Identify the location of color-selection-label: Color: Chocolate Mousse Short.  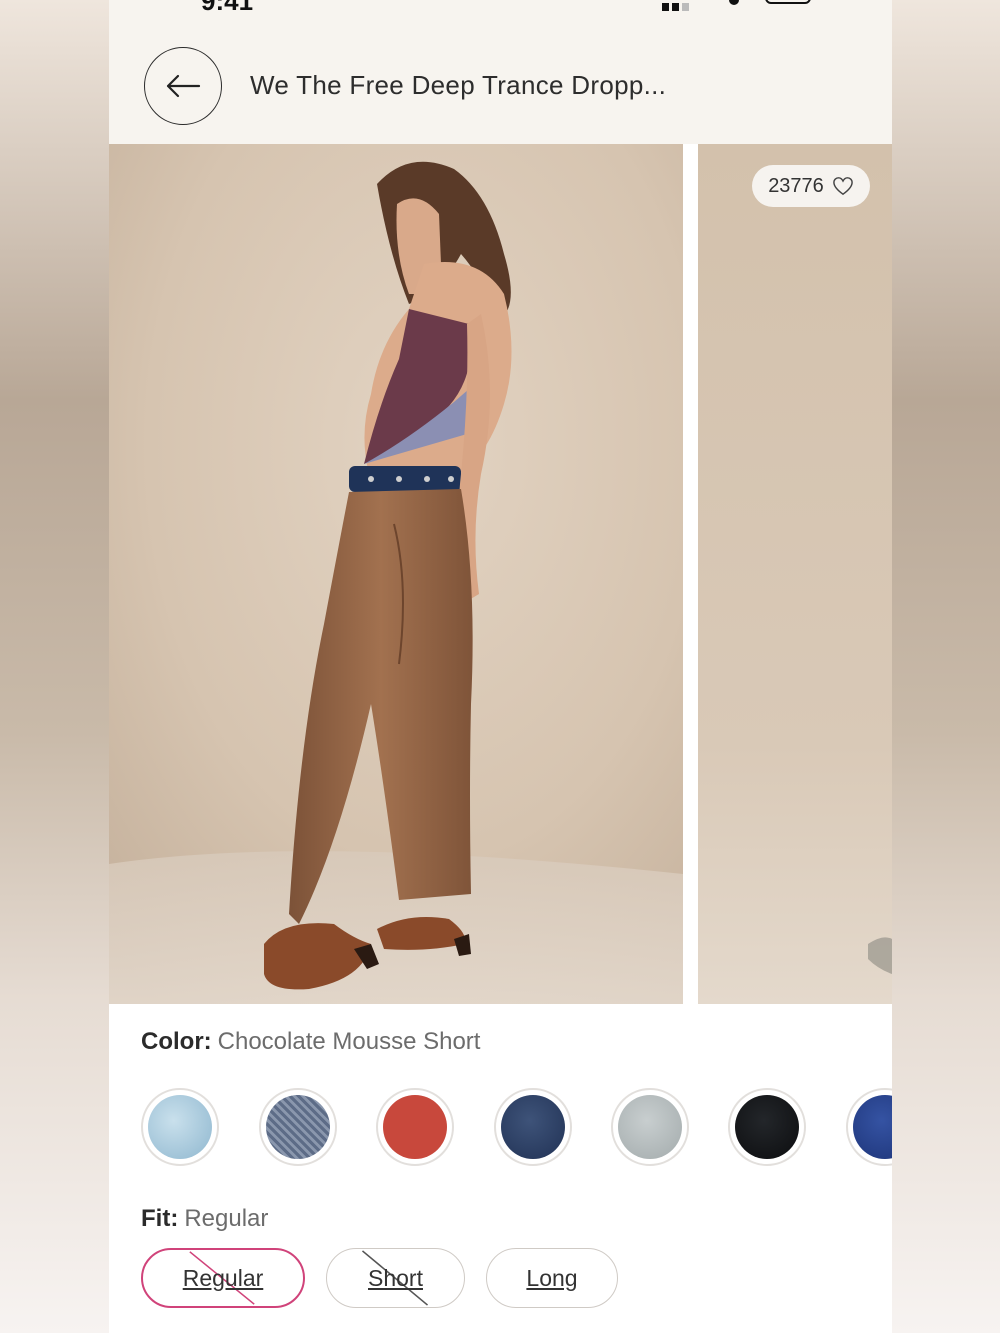
(310, 1042).